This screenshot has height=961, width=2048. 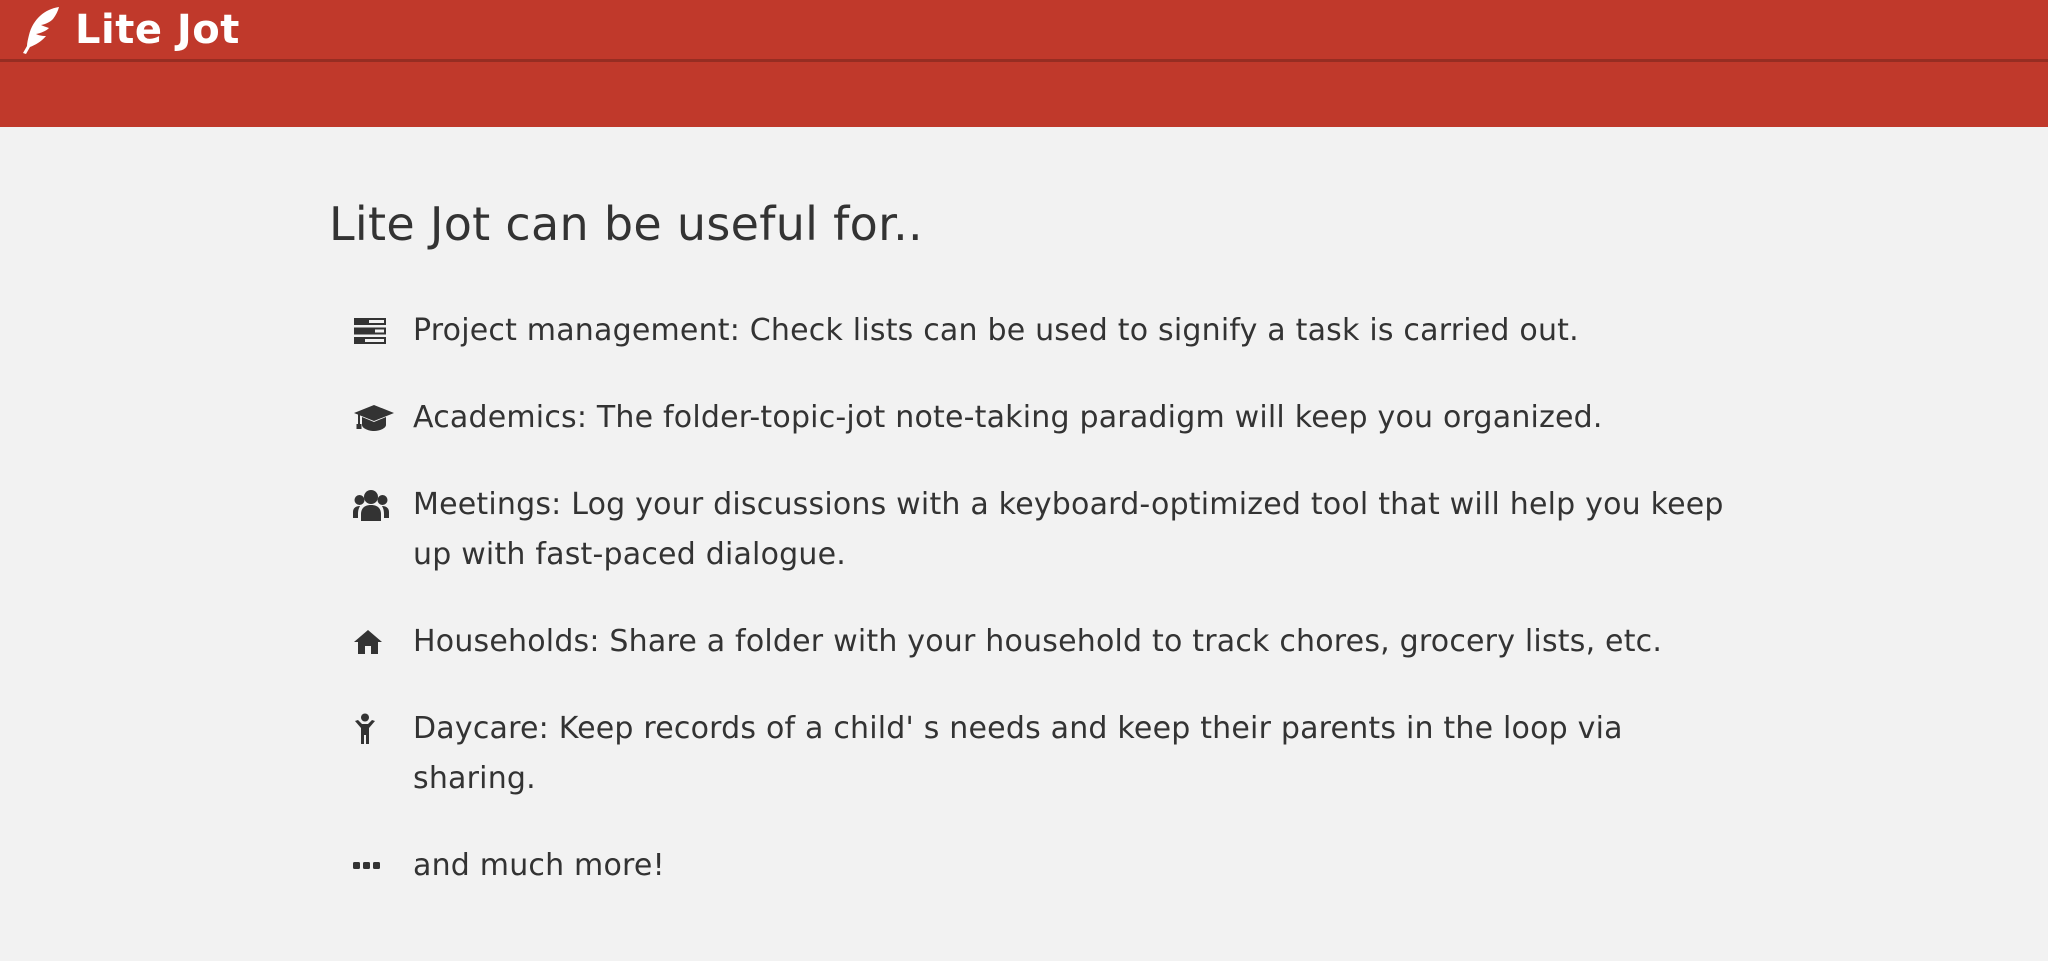 What do you see at coordinates (1024, 31) in the screenshot?
I see `top-navbar: Lite Jot` at bounding box center [1024, 31].